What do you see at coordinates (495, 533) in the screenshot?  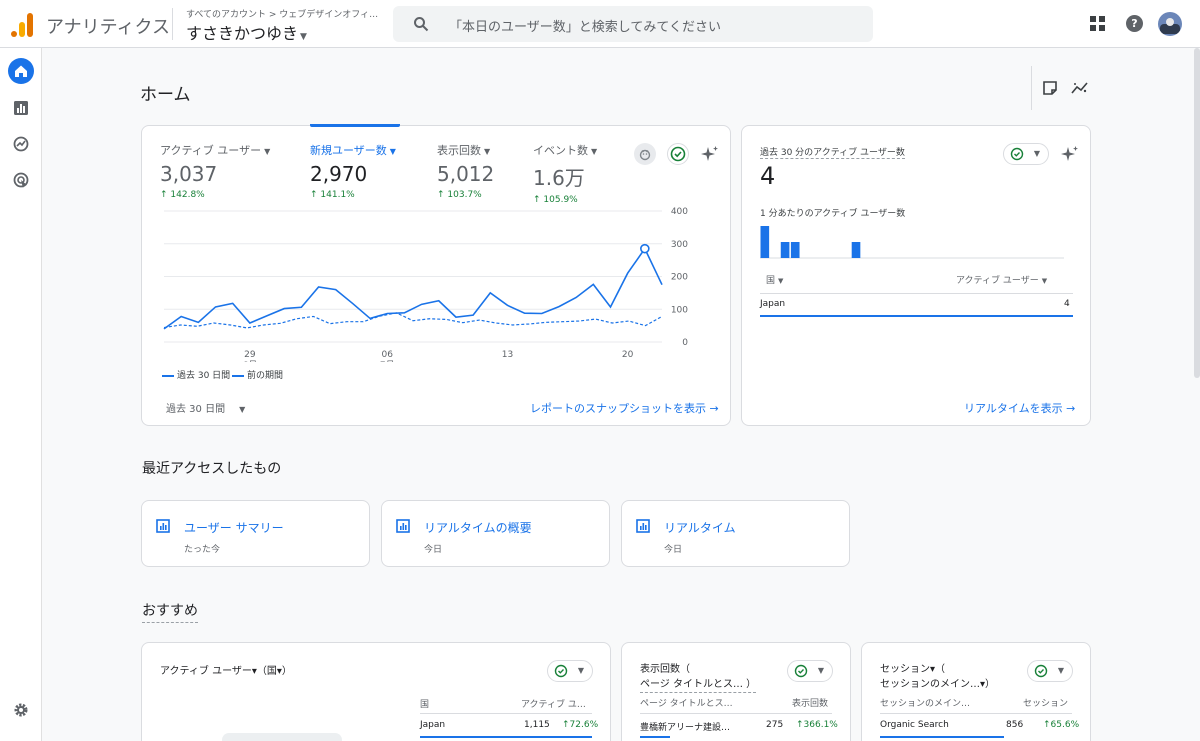 I see `recent-item-realtime-overview: リアルタイムの概要 今日` at bounding box center [495, 533].